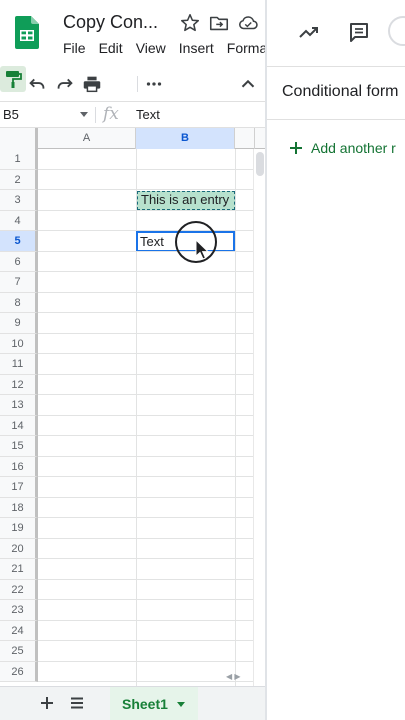 This screenshot has height=720, width=405. I want to click on undo-icon, so click(37, 84).